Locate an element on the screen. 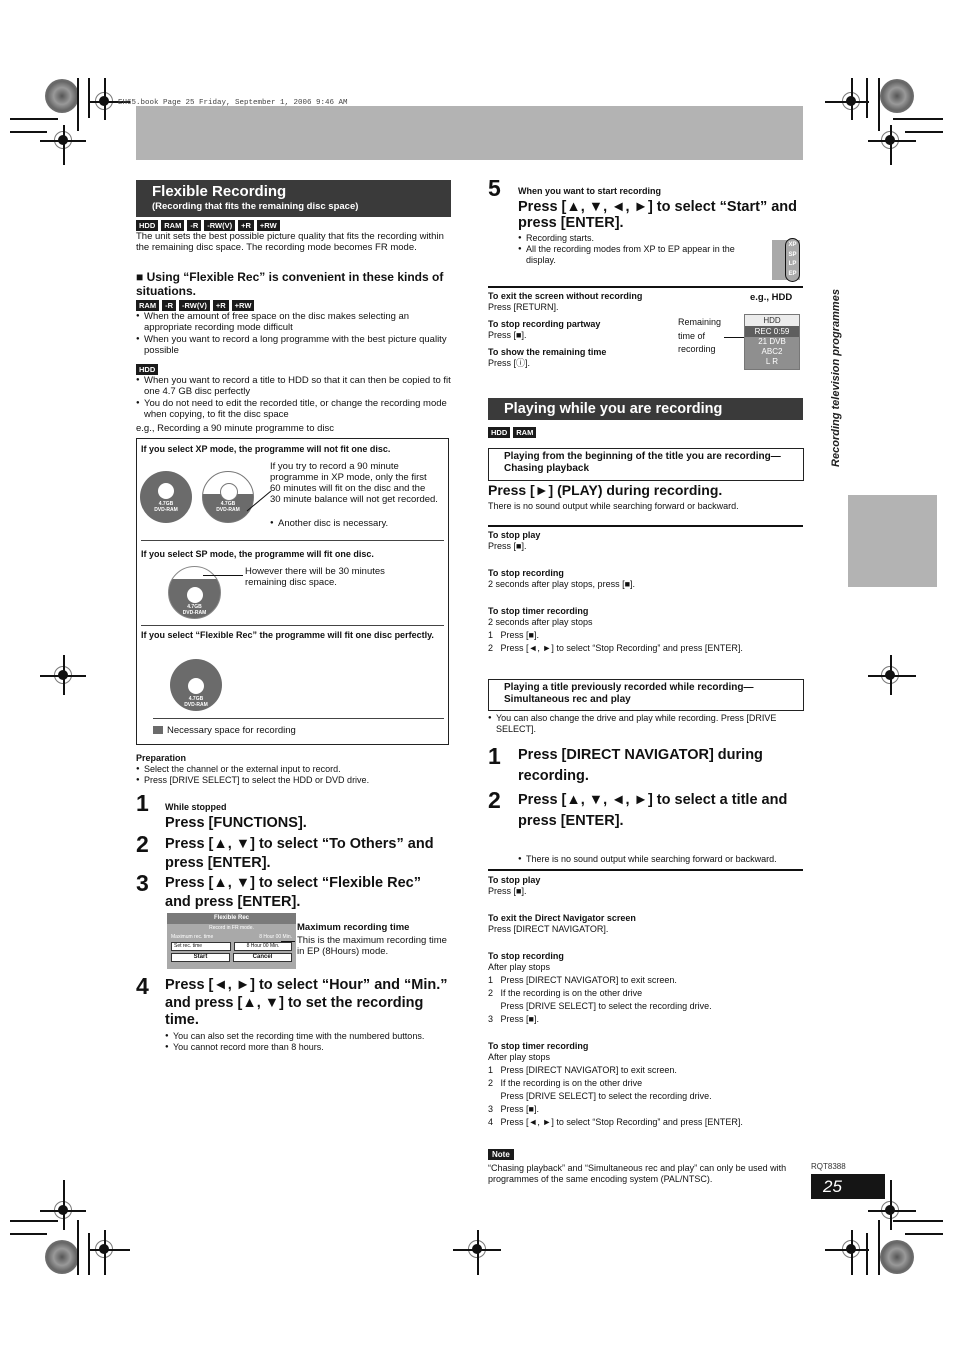  disc-badges: RAM -R -RW(V) +R +RW is located at coordinates (195, 305).